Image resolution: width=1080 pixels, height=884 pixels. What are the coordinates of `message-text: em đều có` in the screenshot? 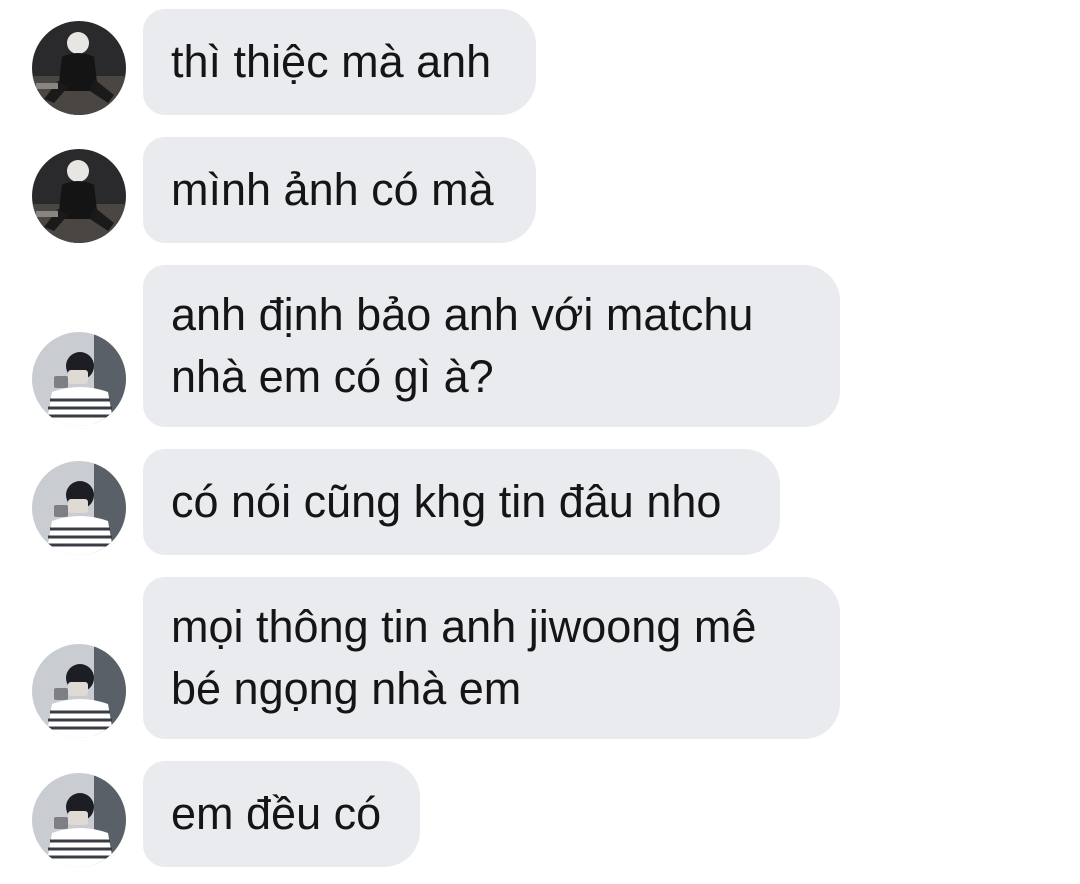 It's located at (276, 813).